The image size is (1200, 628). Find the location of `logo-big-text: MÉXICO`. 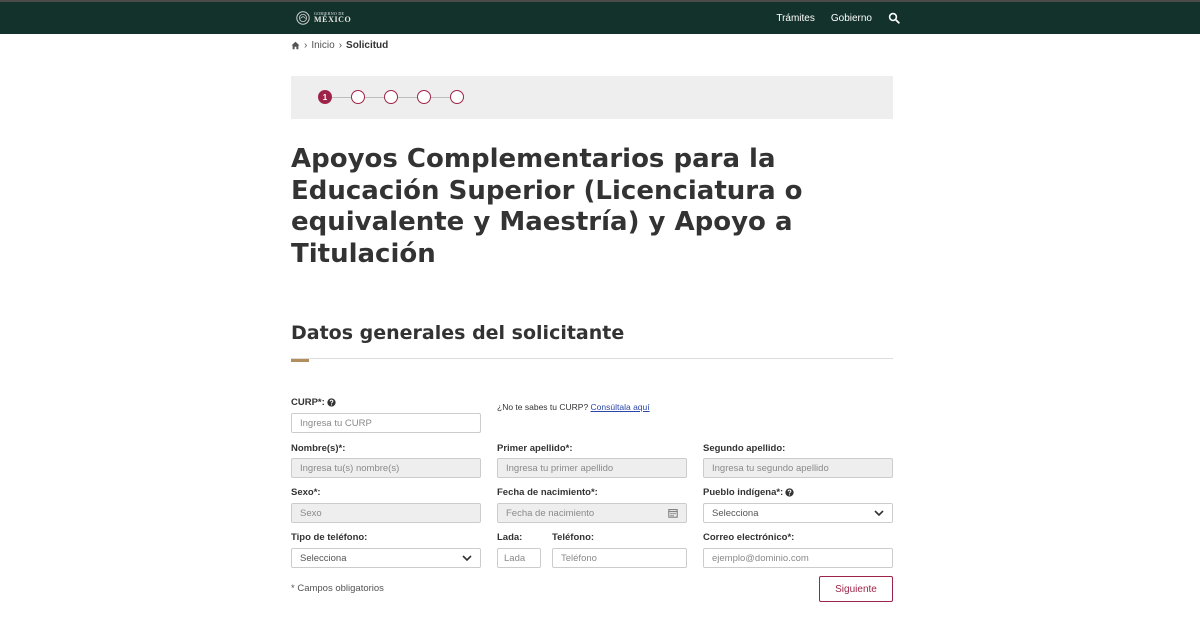

logo-big-text: MÉXICO is located at coordinates (333, 19).